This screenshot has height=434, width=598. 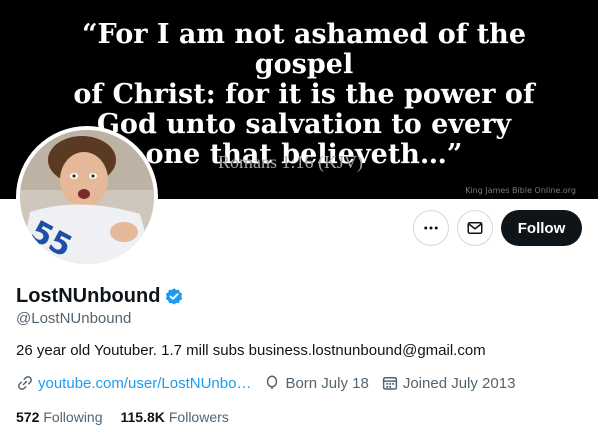 What do you see at coordinates (88, 296) in the screenshot?
I see `display-name: LostNUnbound` at bounding box center [88, 296].